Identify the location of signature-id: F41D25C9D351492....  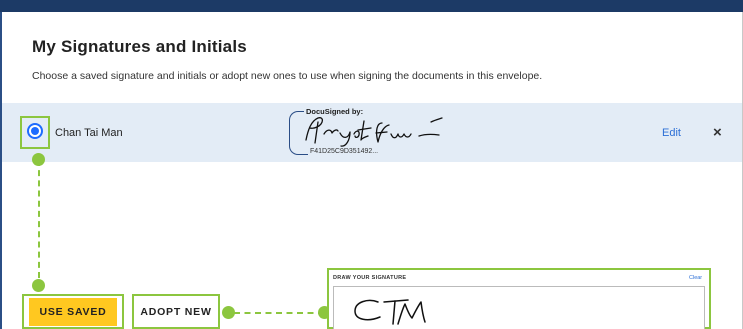
(344, 151).